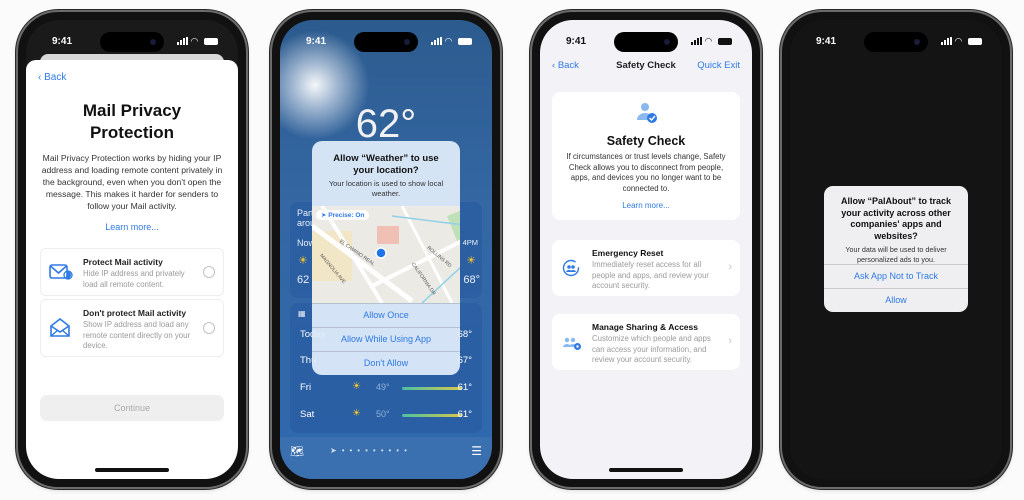 The width and height of the screenshot is (1024, 500). Describe the element at coordinates (132, 121) in the screenshot. I see `page-title: Mail Privacy Protection` at that location.